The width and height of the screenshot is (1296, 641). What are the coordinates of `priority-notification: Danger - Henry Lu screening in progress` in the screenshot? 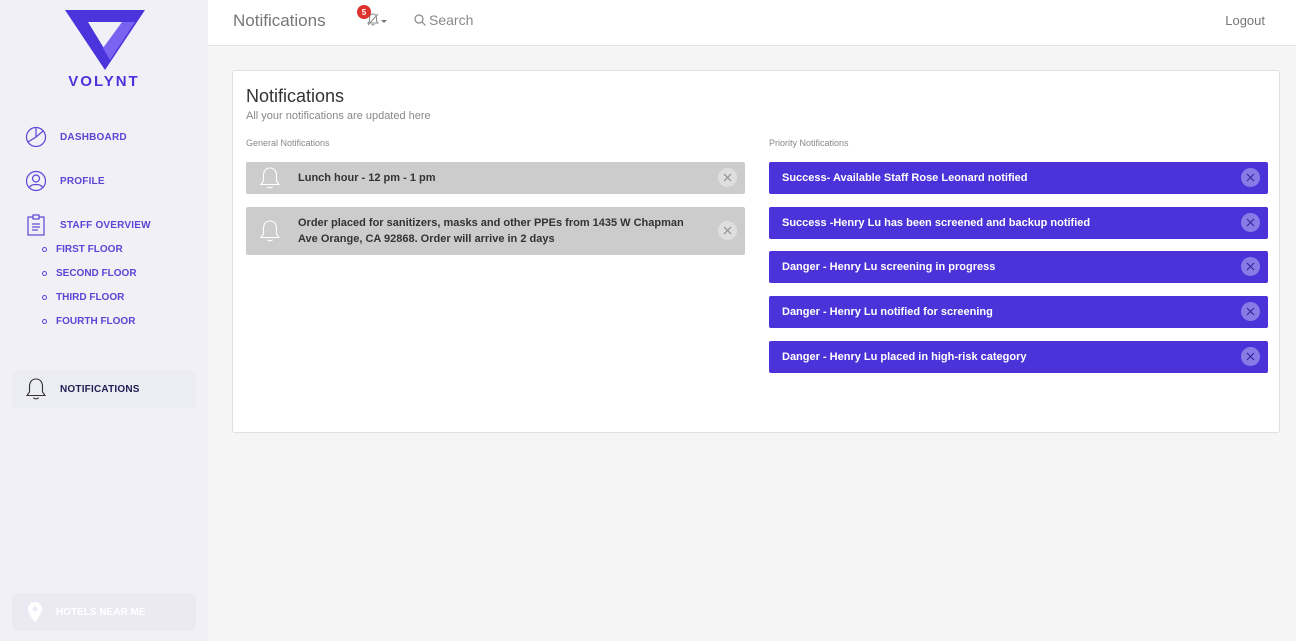 It's located at (1018, 267).